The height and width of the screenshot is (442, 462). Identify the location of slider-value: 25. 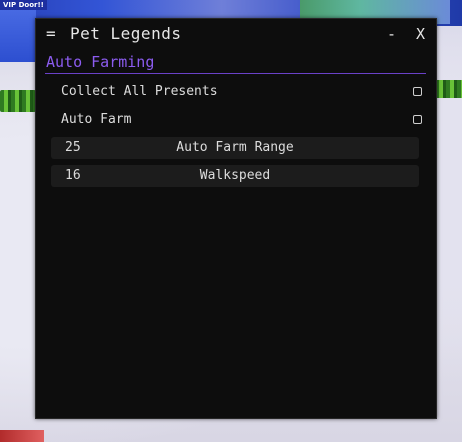
(73, 147).